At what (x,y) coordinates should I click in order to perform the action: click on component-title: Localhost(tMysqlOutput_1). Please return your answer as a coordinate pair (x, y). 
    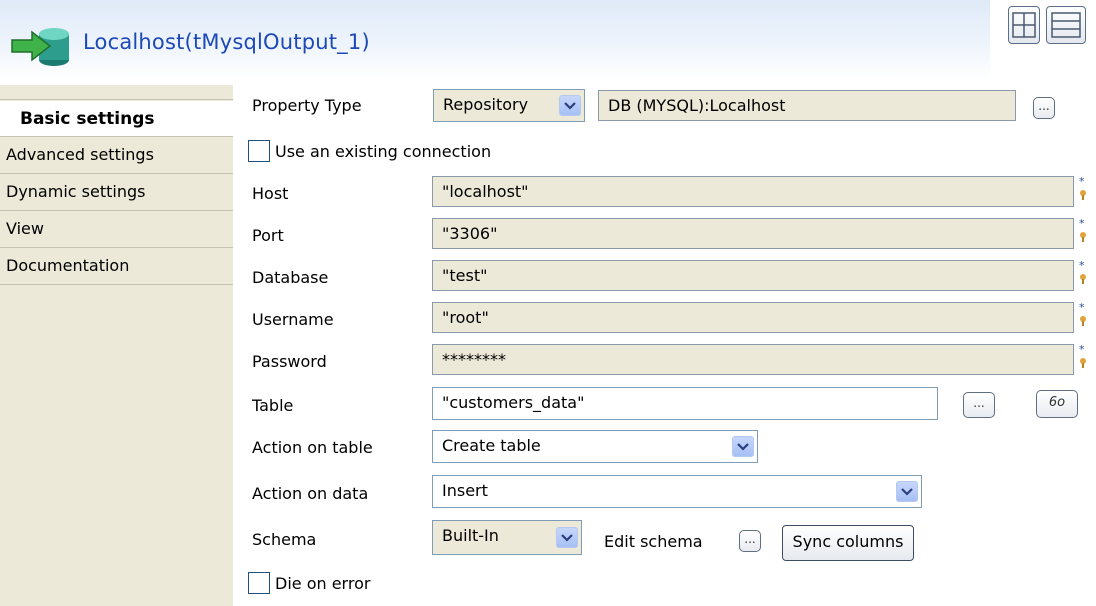
    Looking at the image, I should click on (226, 42).